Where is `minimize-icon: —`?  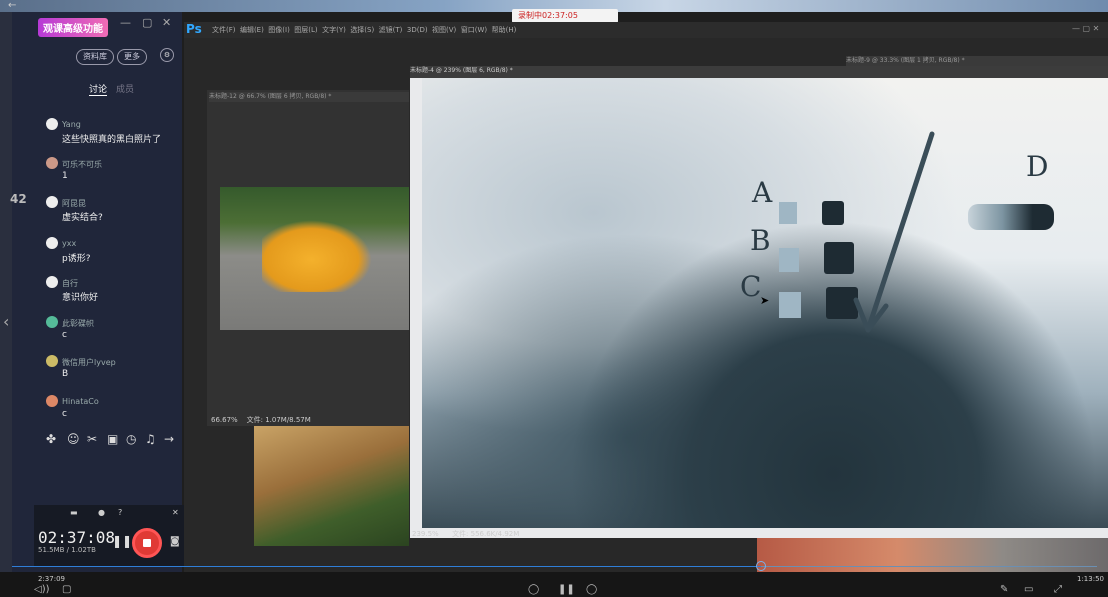 minimize-icon: — is located at coordinates (125, 22).